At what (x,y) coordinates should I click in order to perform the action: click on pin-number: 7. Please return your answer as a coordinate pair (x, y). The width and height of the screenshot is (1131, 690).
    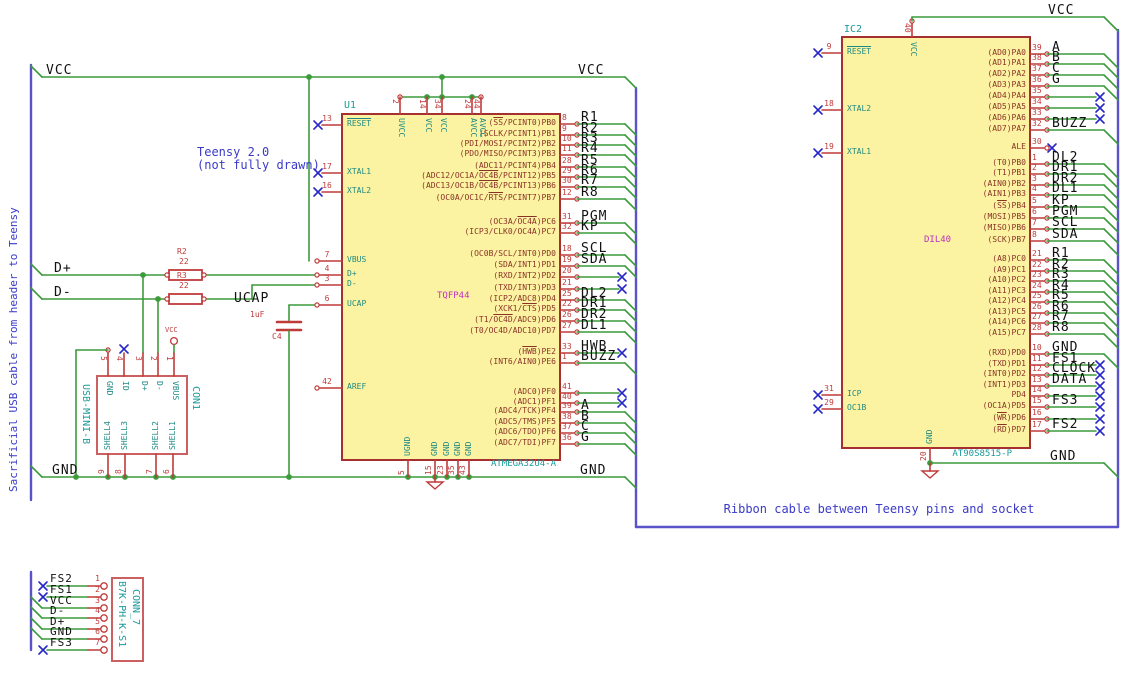
    Looking at the image, I should click on (327, 254).